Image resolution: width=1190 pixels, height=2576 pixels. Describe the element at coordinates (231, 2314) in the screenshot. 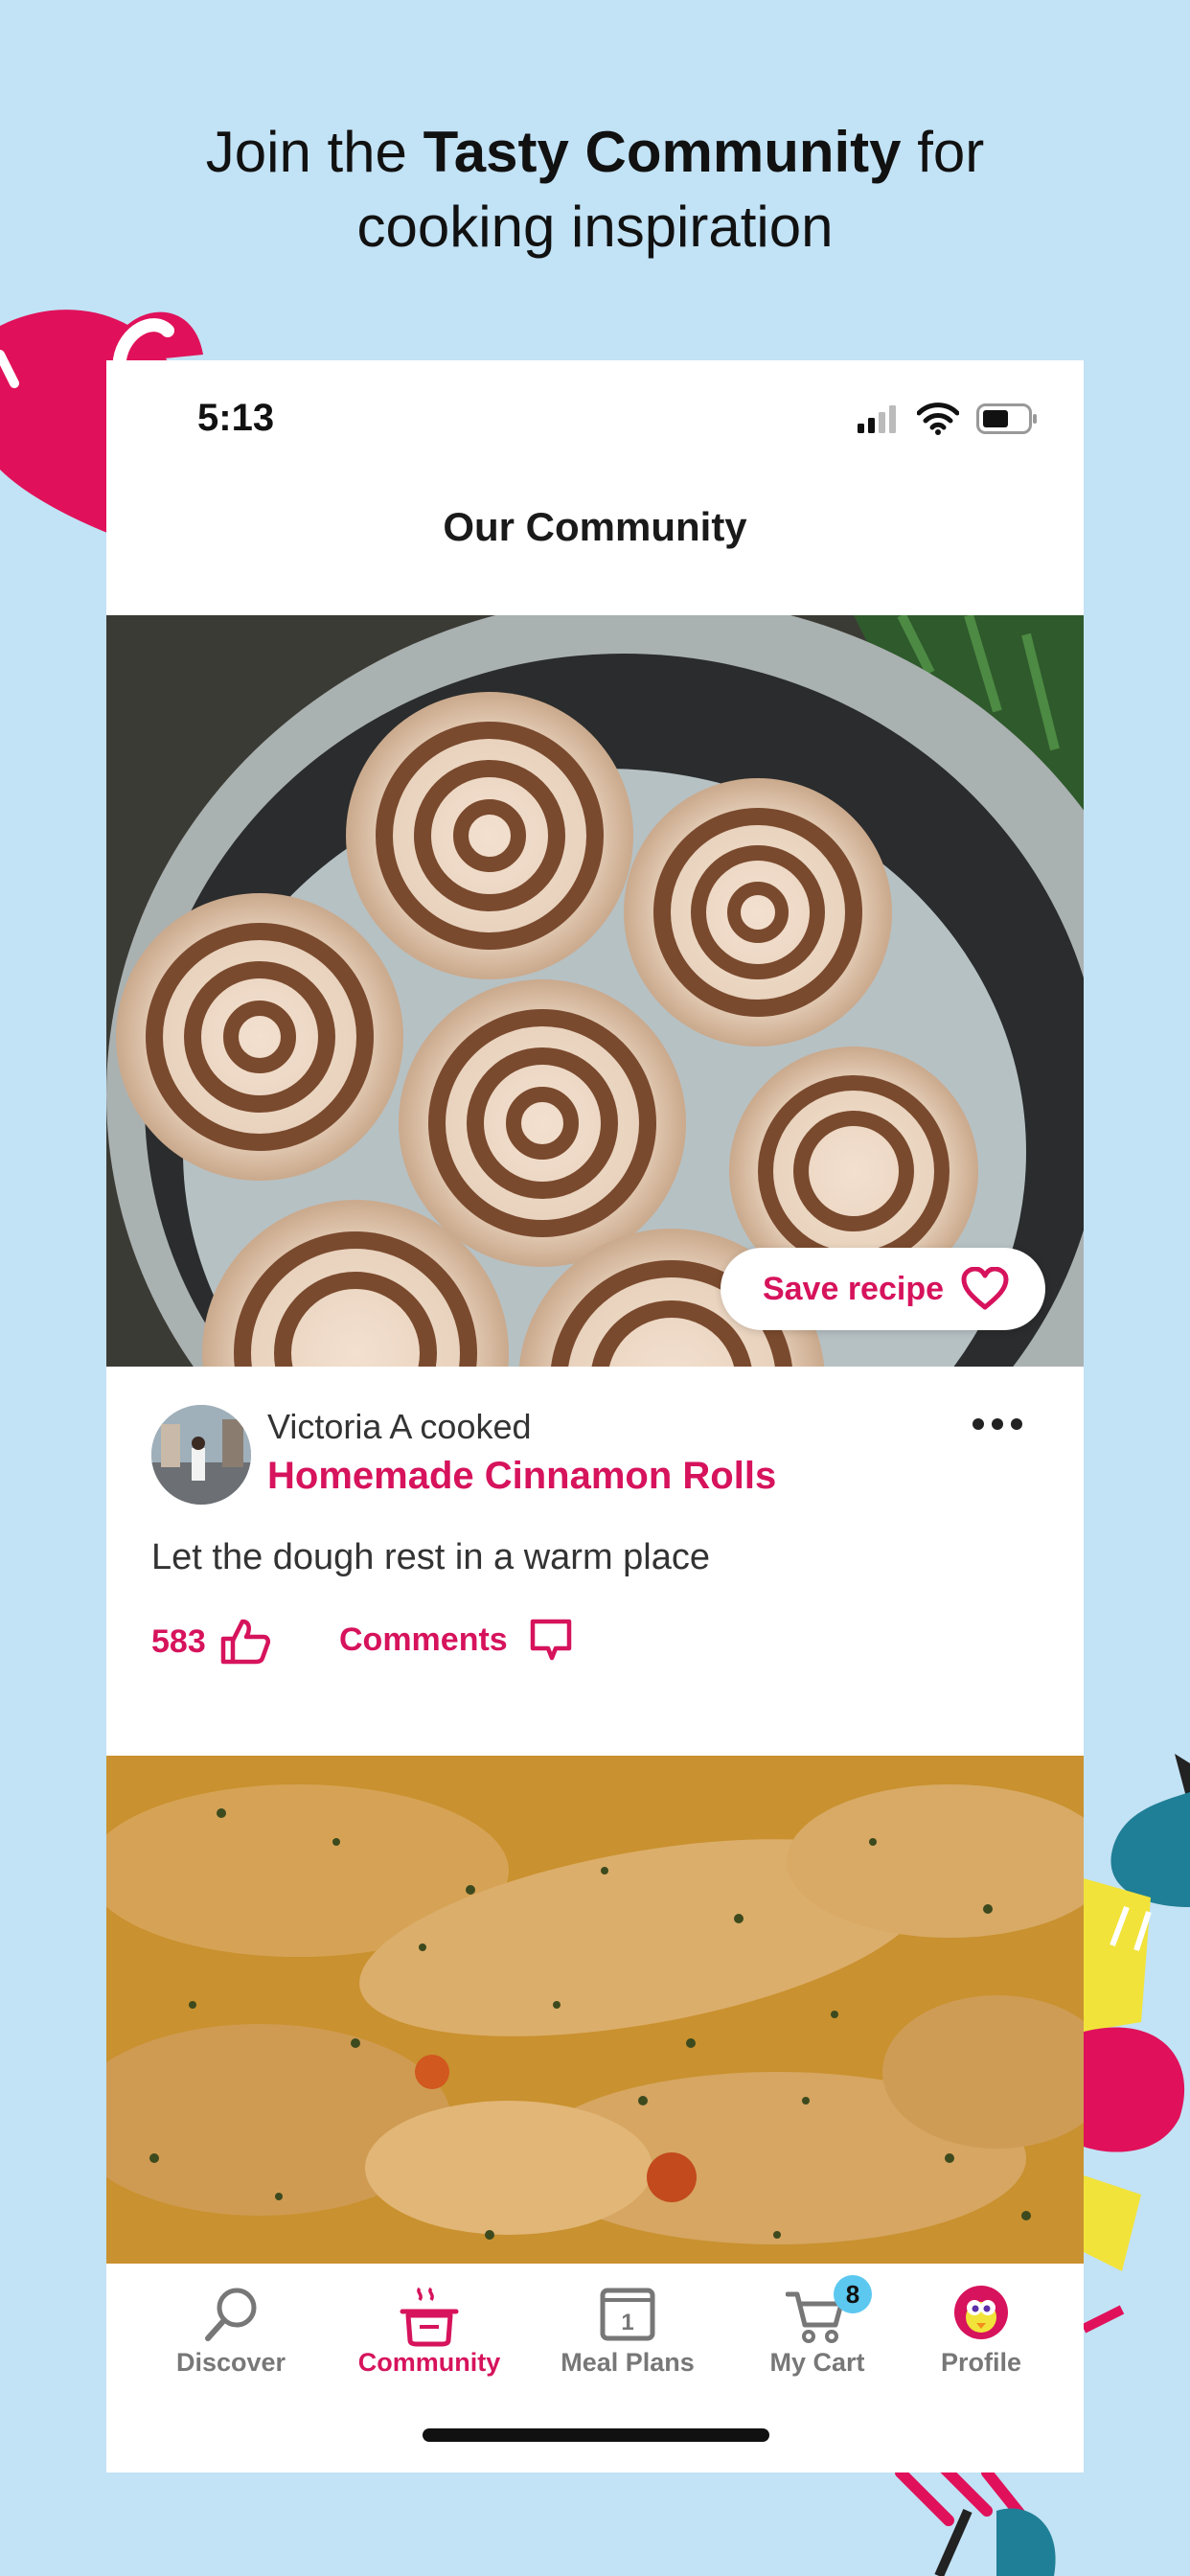

I see `search-icon` at that location.